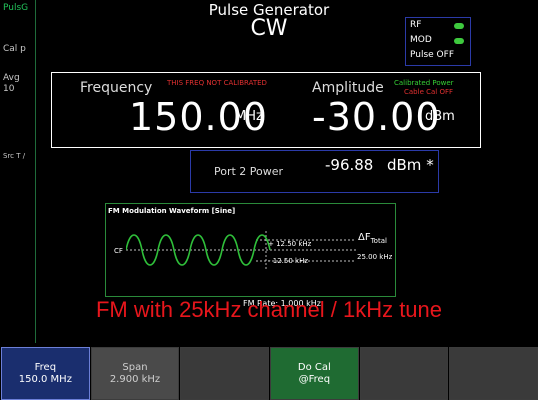  What do you see at coordinates (290, 244) in the screenshot?
I see `fm-plus-deviation: + 12.50 kHz` at bounding box center [290, 244].